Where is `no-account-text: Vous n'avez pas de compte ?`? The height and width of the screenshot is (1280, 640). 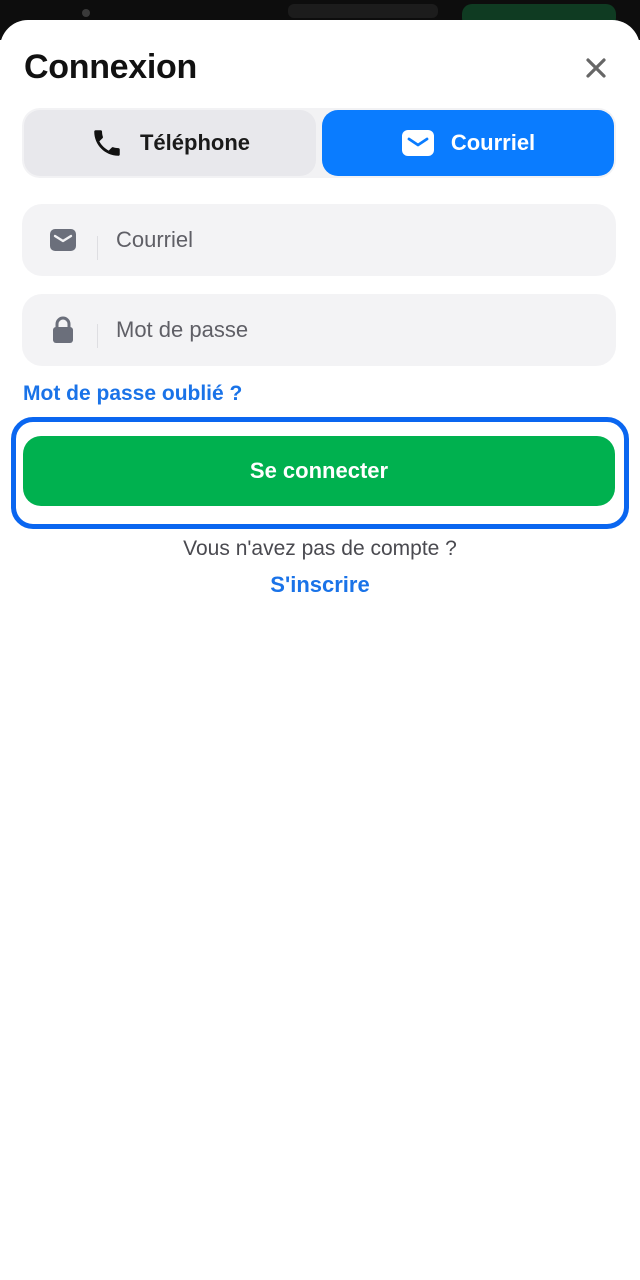 no-account-text: Vous n'avez pas de compte ? is located at coordinates (320, 548).